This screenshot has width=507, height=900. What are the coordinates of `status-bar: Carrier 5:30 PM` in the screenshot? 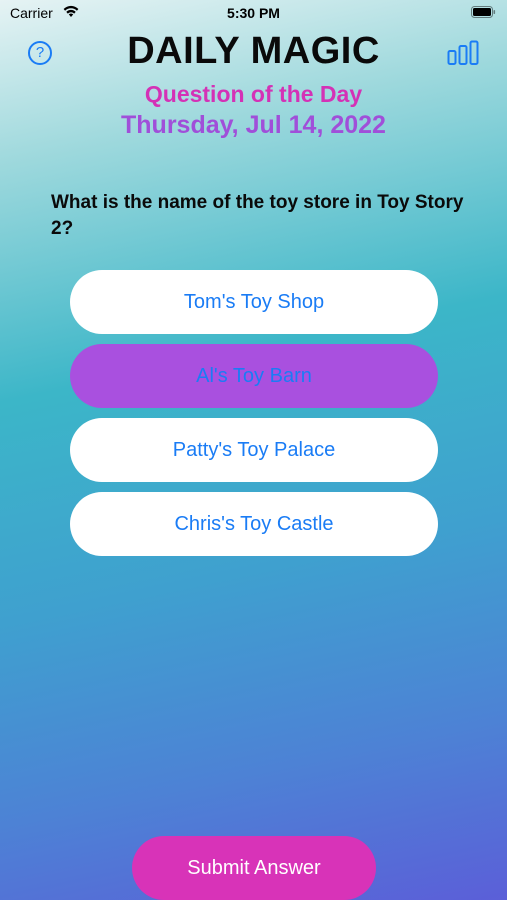 It's located at (253, 14).